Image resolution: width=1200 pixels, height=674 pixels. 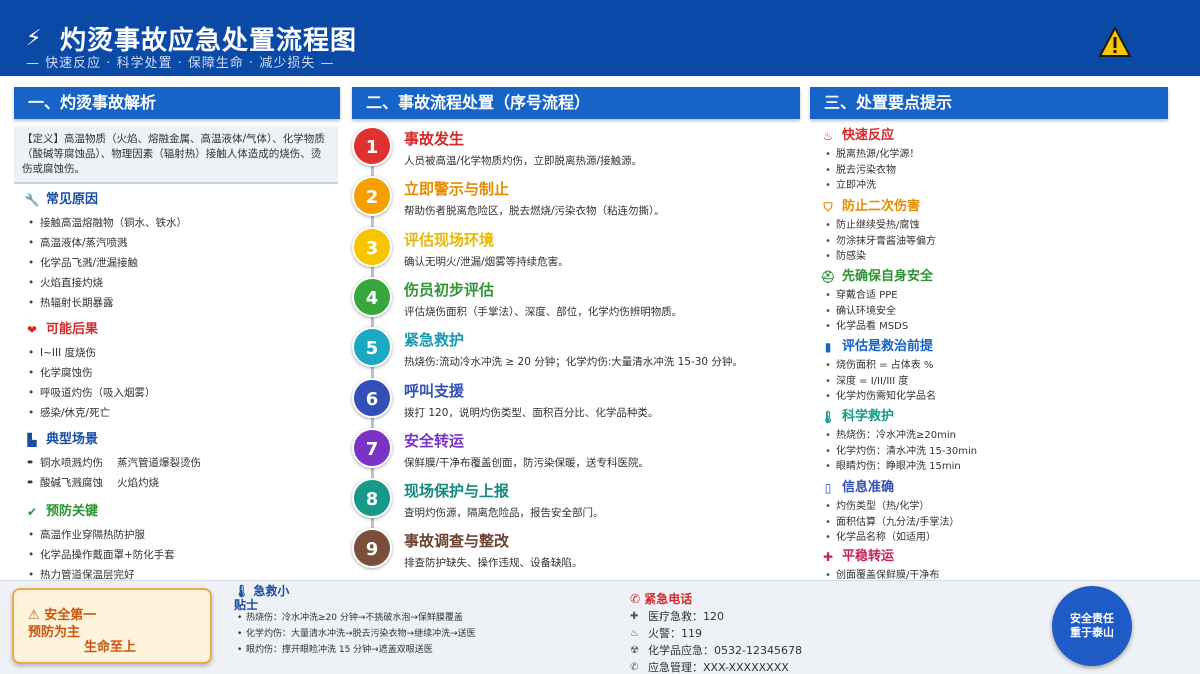 What do you see at coordinates (493, 563) in the screenshot?
I see `step-description: 排查防护缺失、操作违规、设备缺陷。` at bounding box center [493, 563].